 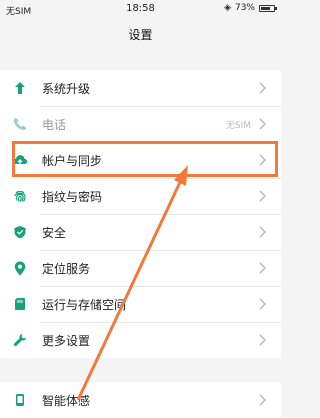 I want to click on settings-item-location: 定位服务, so click(x=140, y=268).